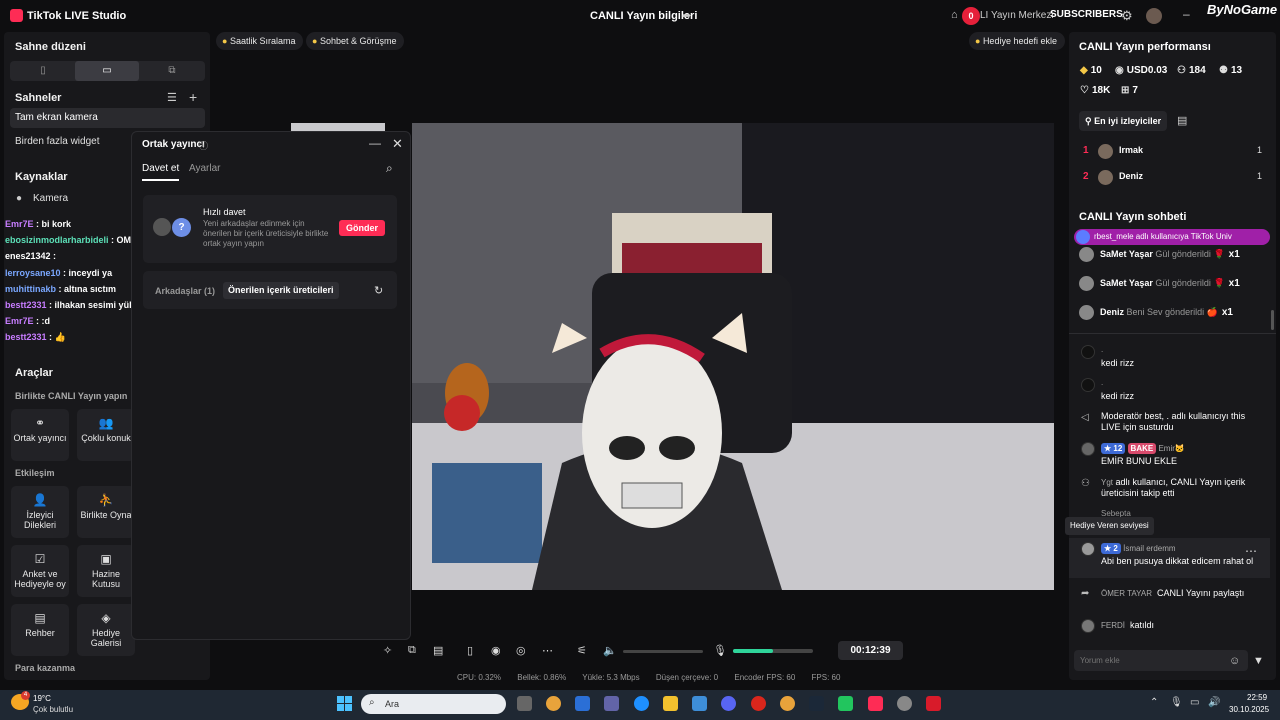 The width and height of the screenshot is (1280, 720). I want to click on weather-temperature: 19°C, so click(42, 698).